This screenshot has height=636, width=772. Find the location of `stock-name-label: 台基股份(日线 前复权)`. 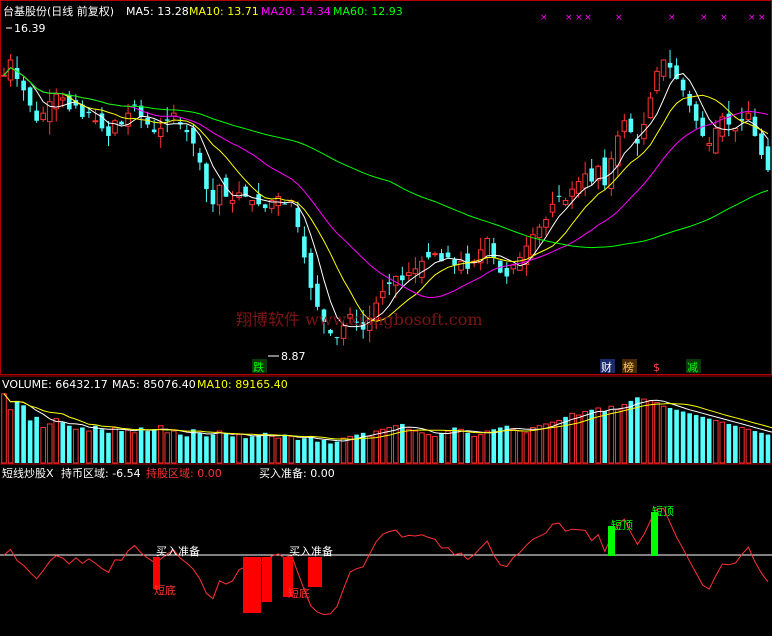

stock-name-label: 台基股份(日线 前复权) is located at coordinates (58, 11).